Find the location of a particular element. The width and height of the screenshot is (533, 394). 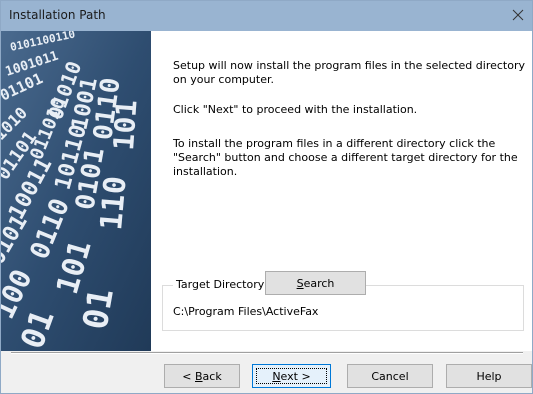

window-title: Installation Path is located at coordinates (57, 15).